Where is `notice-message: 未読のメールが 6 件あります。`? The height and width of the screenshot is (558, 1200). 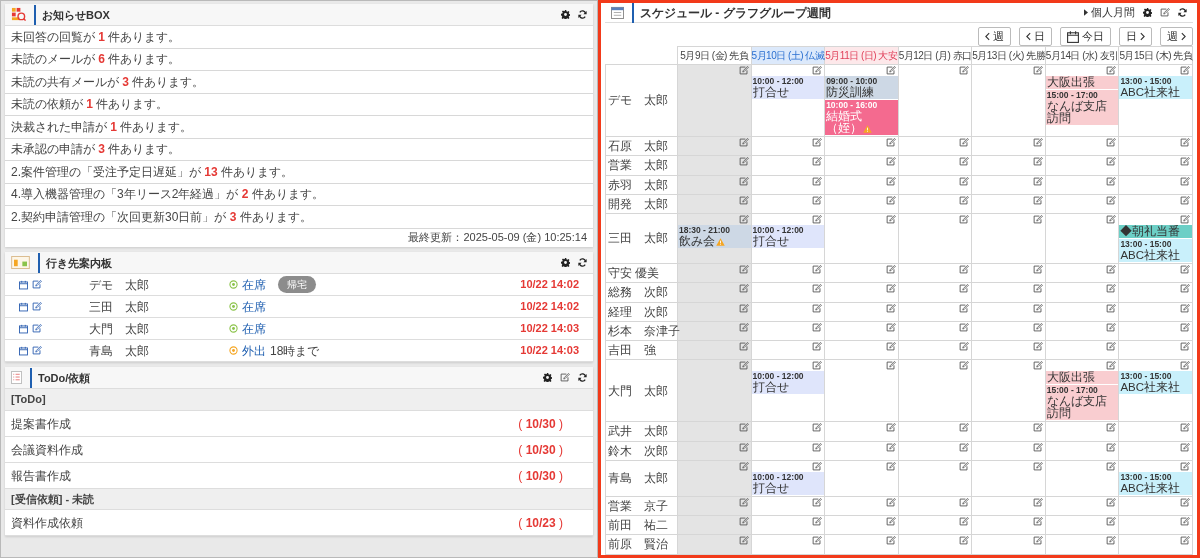
notice-message: 未読のメールが 6 件あります。 is located at coordinates (96, 59).